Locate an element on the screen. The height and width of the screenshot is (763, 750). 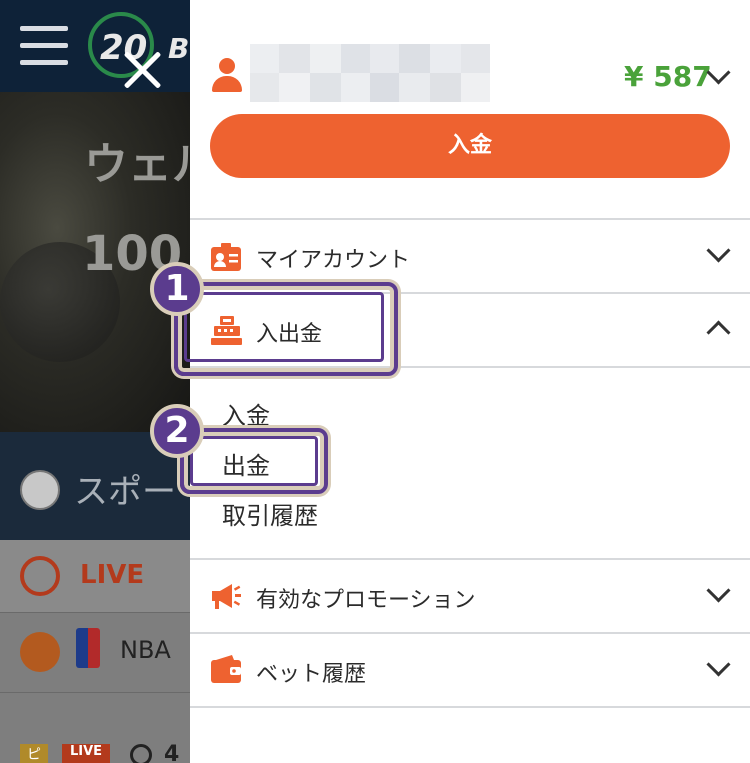
hero-title: ウェル is located at coordinates (137, 164).